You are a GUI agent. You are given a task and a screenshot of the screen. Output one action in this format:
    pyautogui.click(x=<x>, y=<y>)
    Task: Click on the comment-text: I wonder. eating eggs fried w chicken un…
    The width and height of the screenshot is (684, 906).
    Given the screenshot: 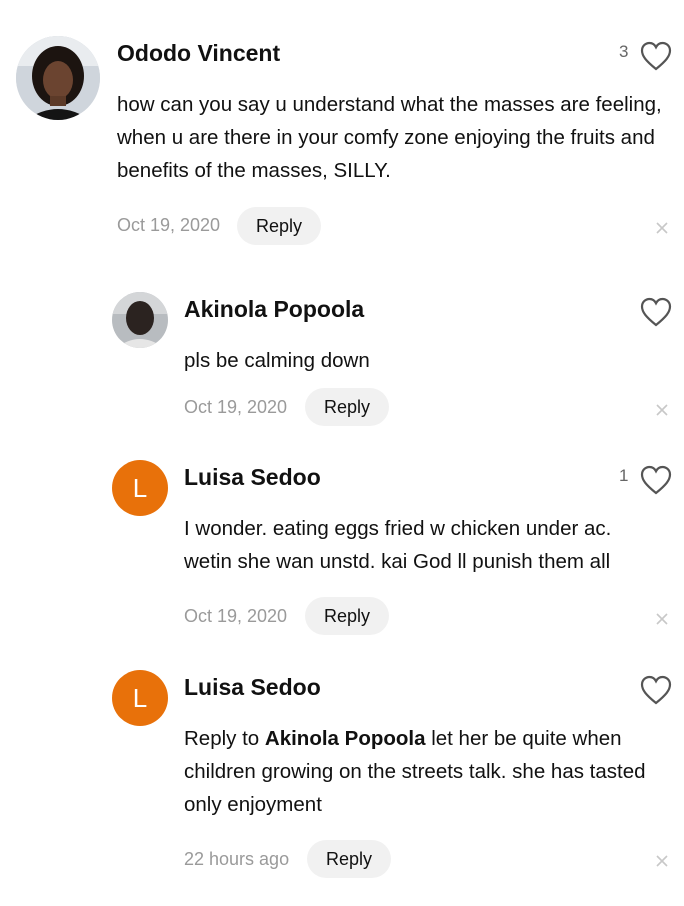 What is the action you would take?
    pyautogui.click(x=398, y=545)
    